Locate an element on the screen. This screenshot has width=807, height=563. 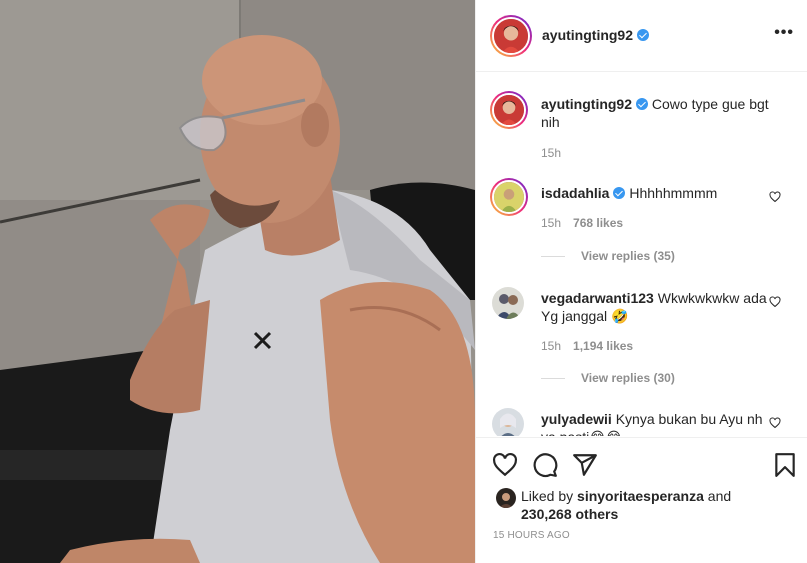
liked-by-user: sinyoritaesperanza is located at coordinates (640, 496).